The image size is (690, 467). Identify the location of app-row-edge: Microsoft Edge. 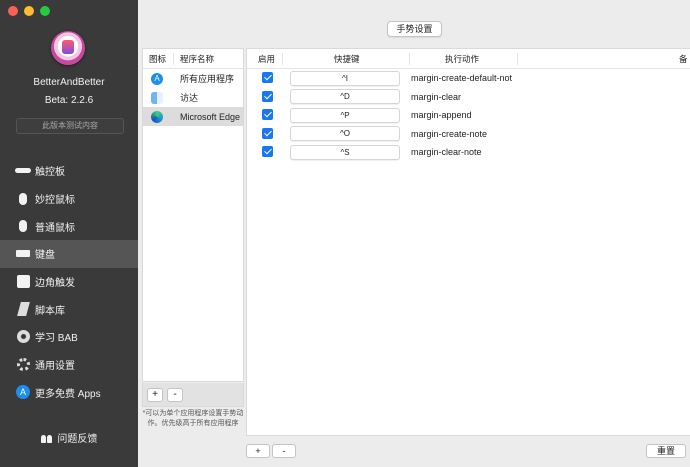
(193, 116).